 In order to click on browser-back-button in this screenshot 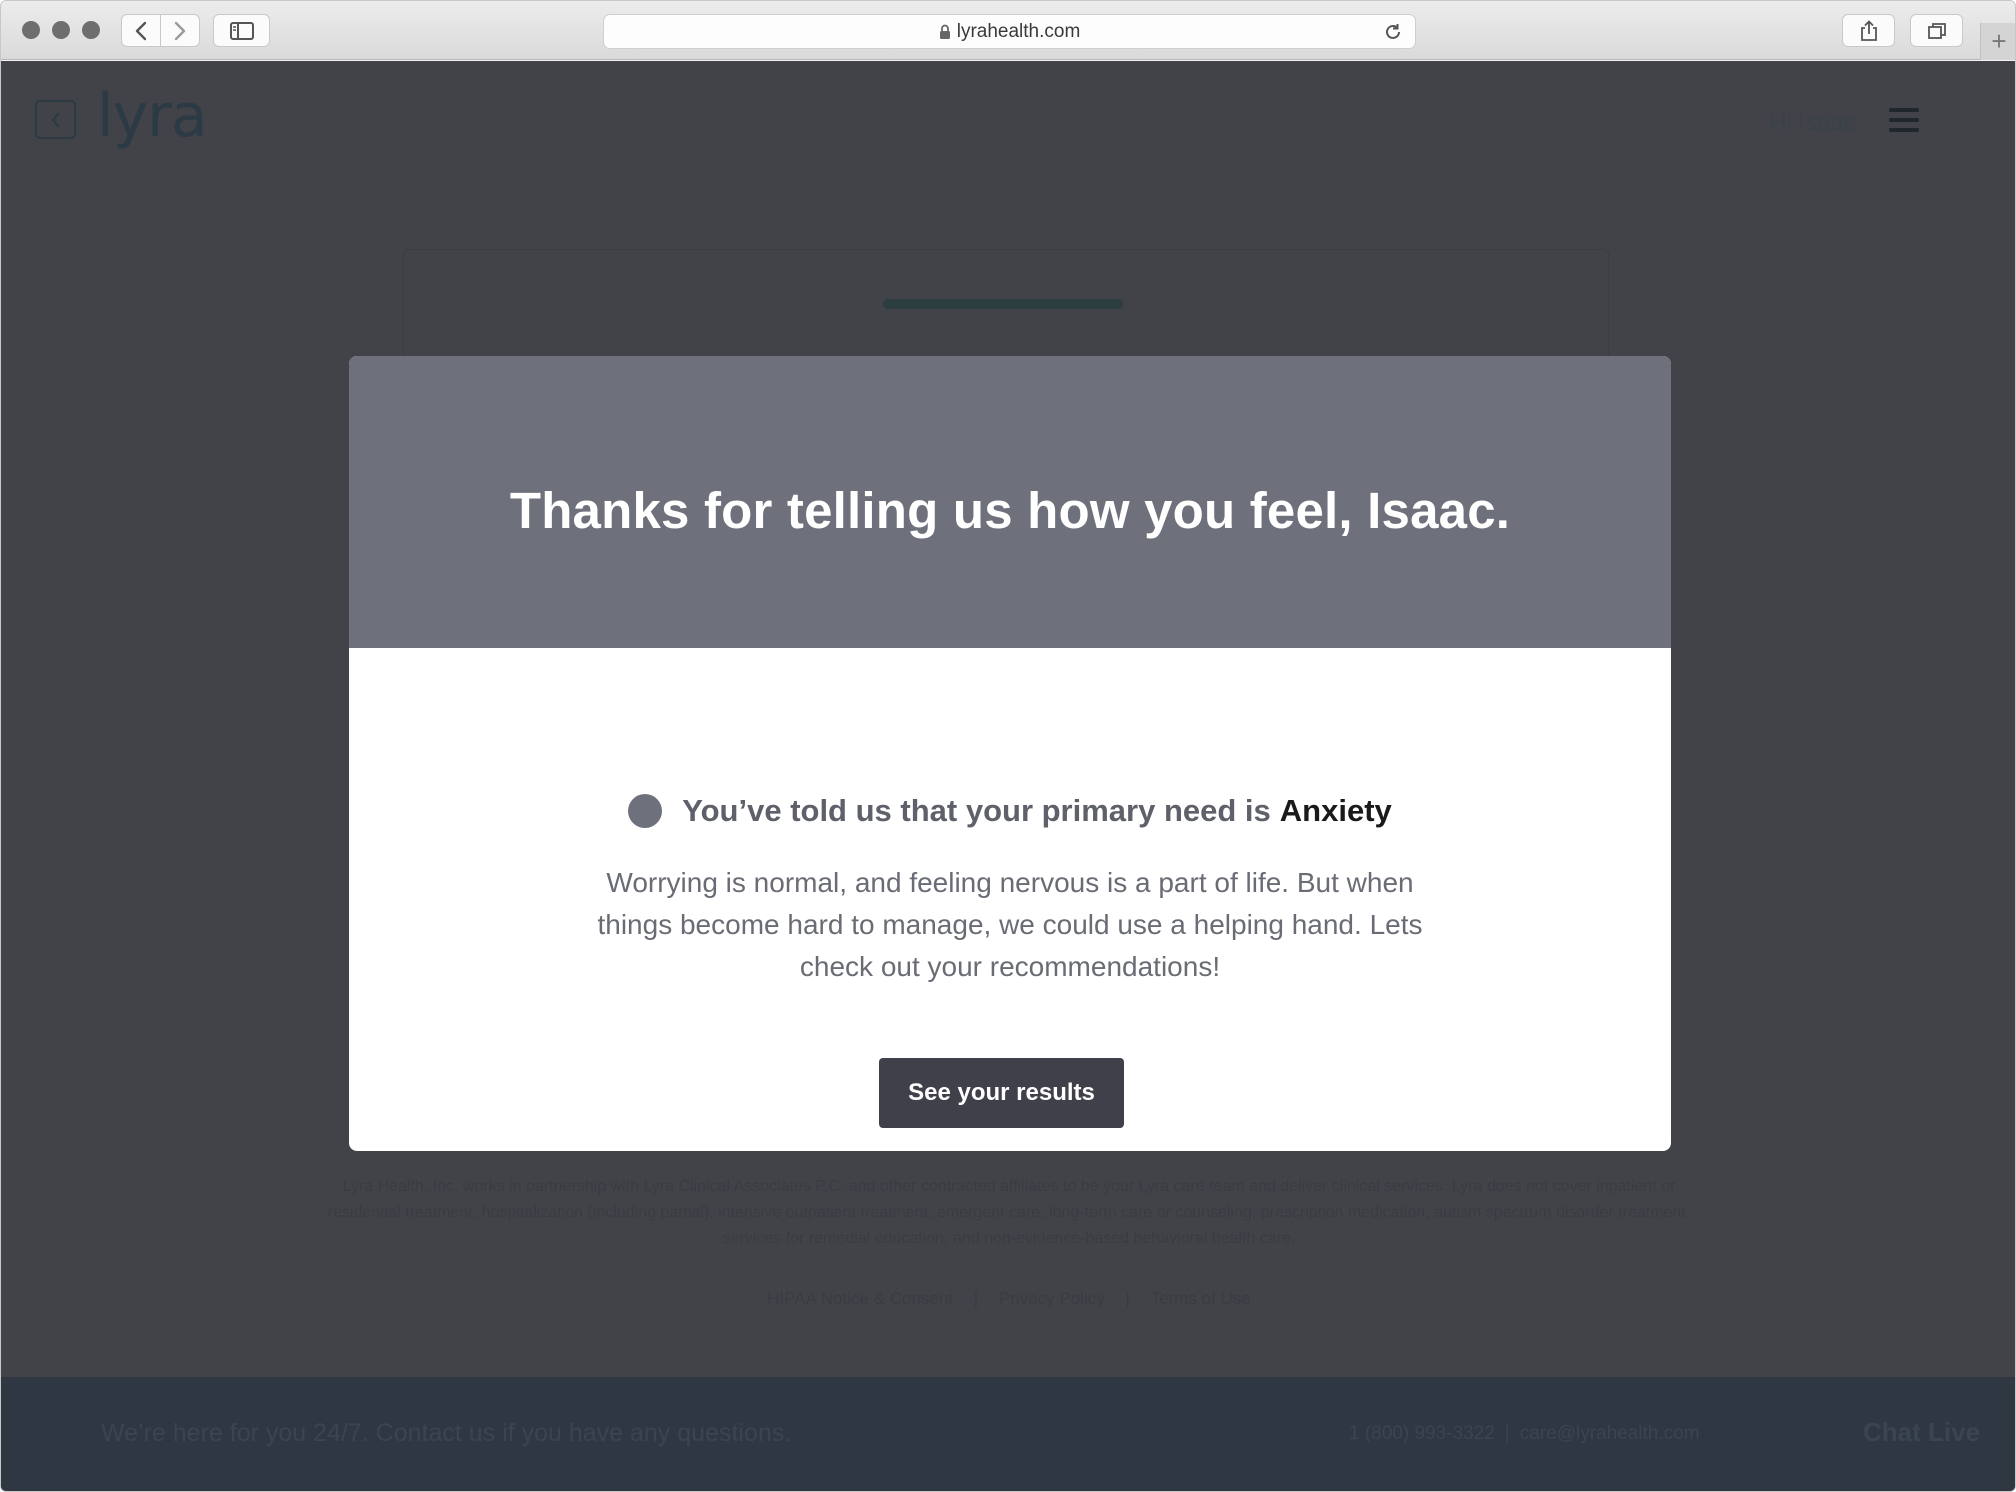, I will do `click(141, 30)`.